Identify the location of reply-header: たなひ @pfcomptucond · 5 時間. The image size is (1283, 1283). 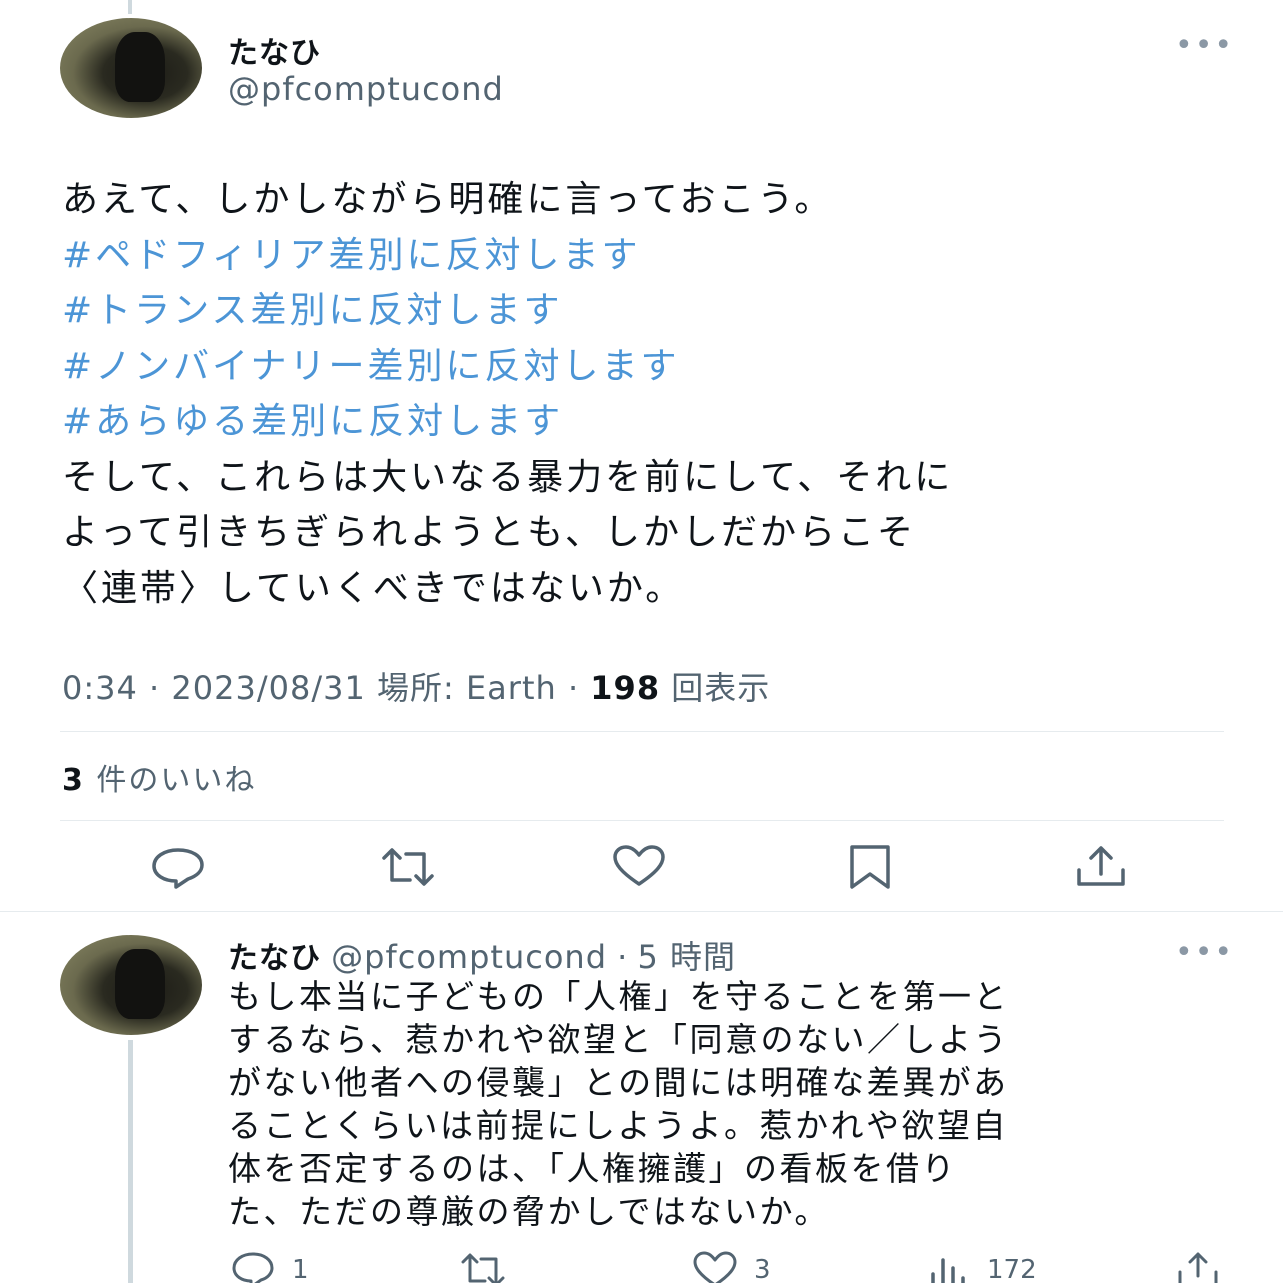
(482, 955).